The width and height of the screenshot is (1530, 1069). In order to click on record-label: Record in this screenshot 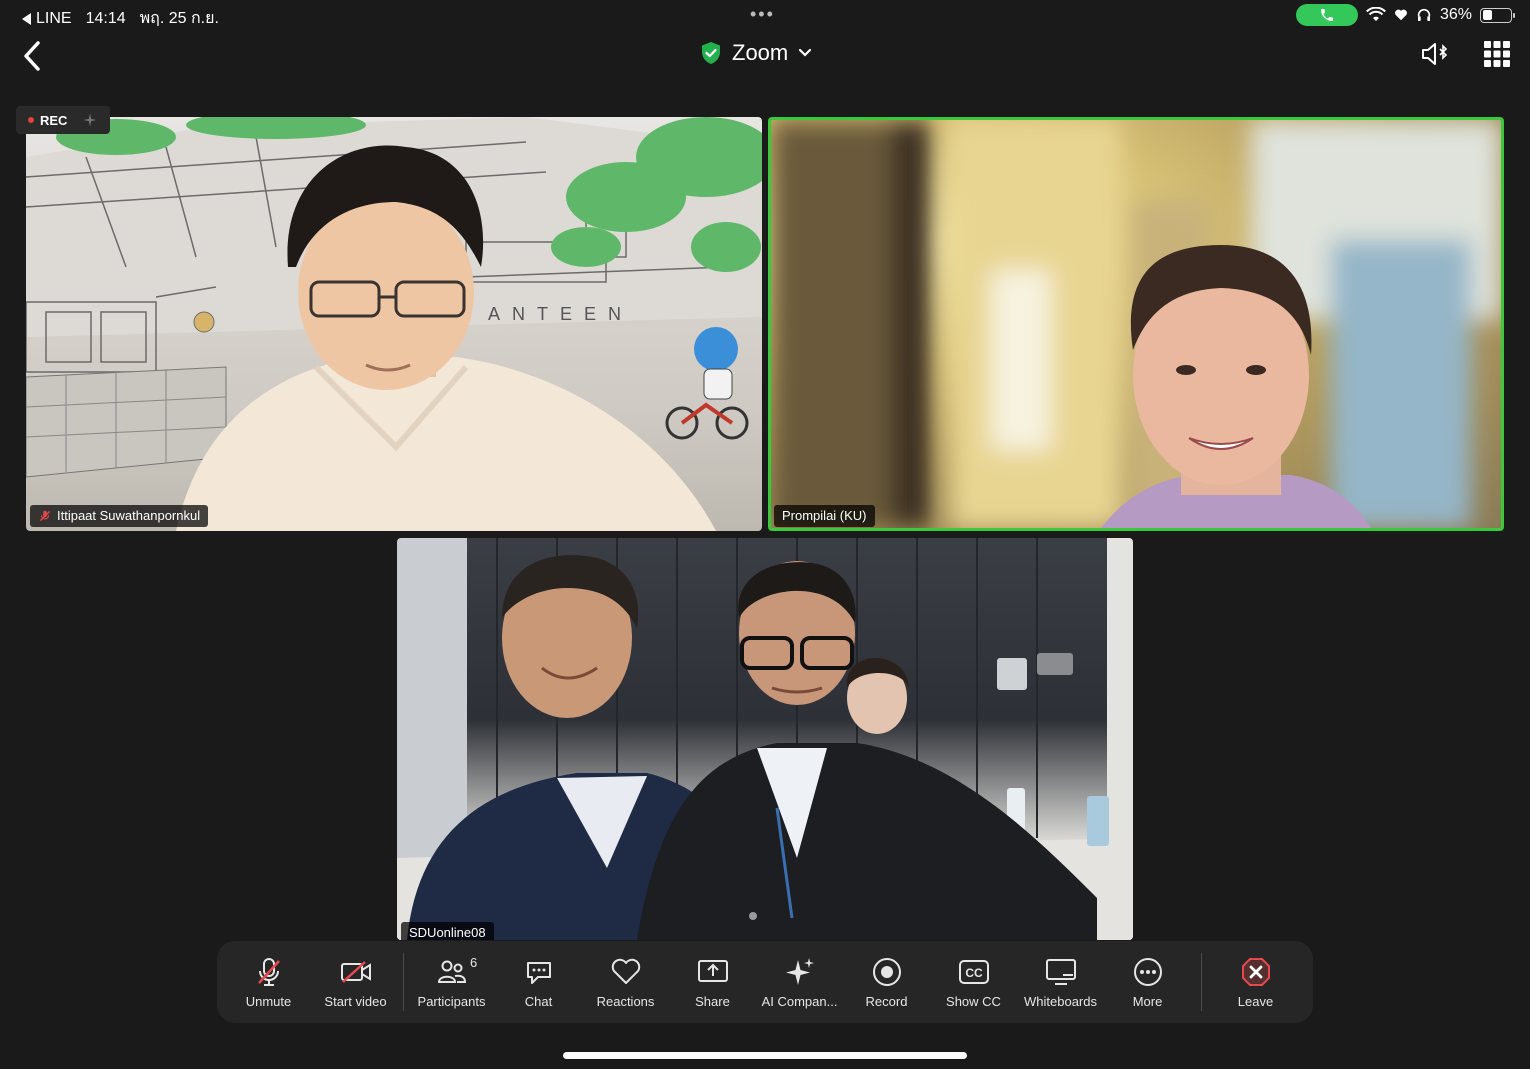, I will do `click(886, 1001)`.